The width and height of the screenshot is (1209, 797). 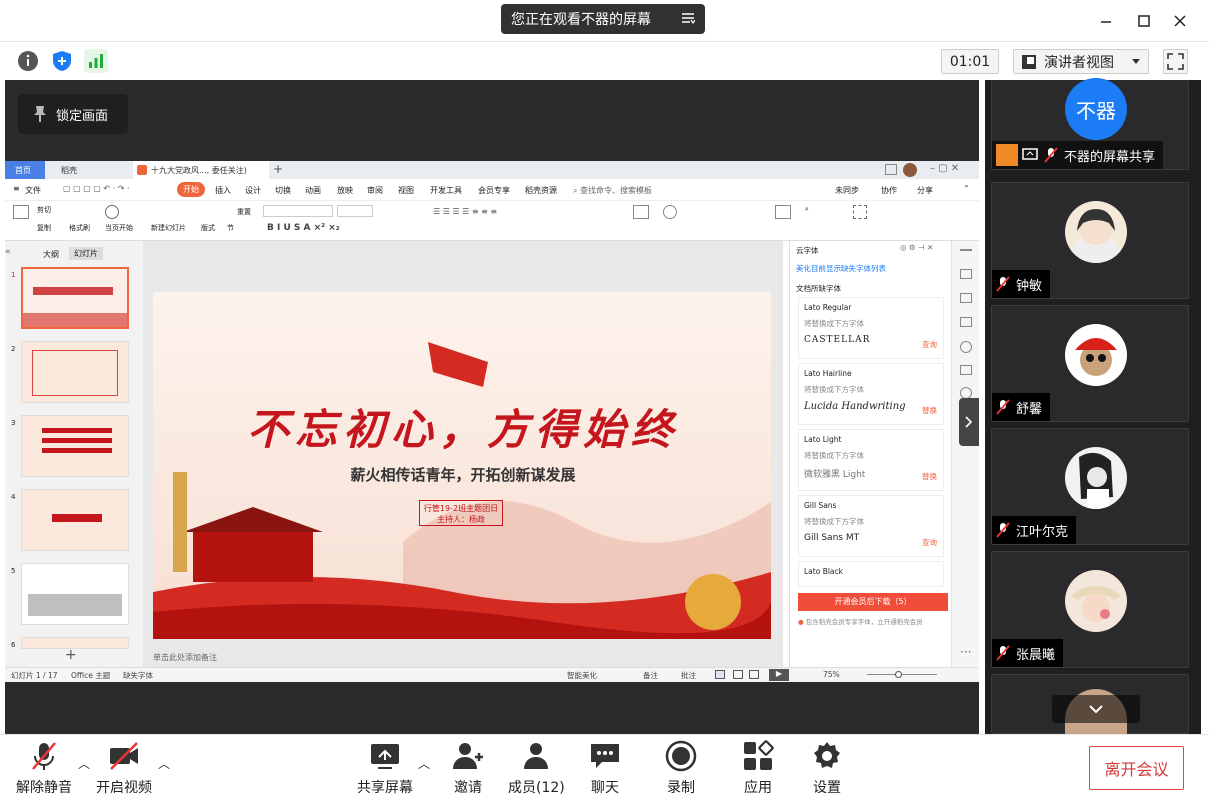 What do you see at coordinates (385, 768) in the screenshot?
I see `share-screen-button: 共享屏幕` at bounding box center [385, 768].